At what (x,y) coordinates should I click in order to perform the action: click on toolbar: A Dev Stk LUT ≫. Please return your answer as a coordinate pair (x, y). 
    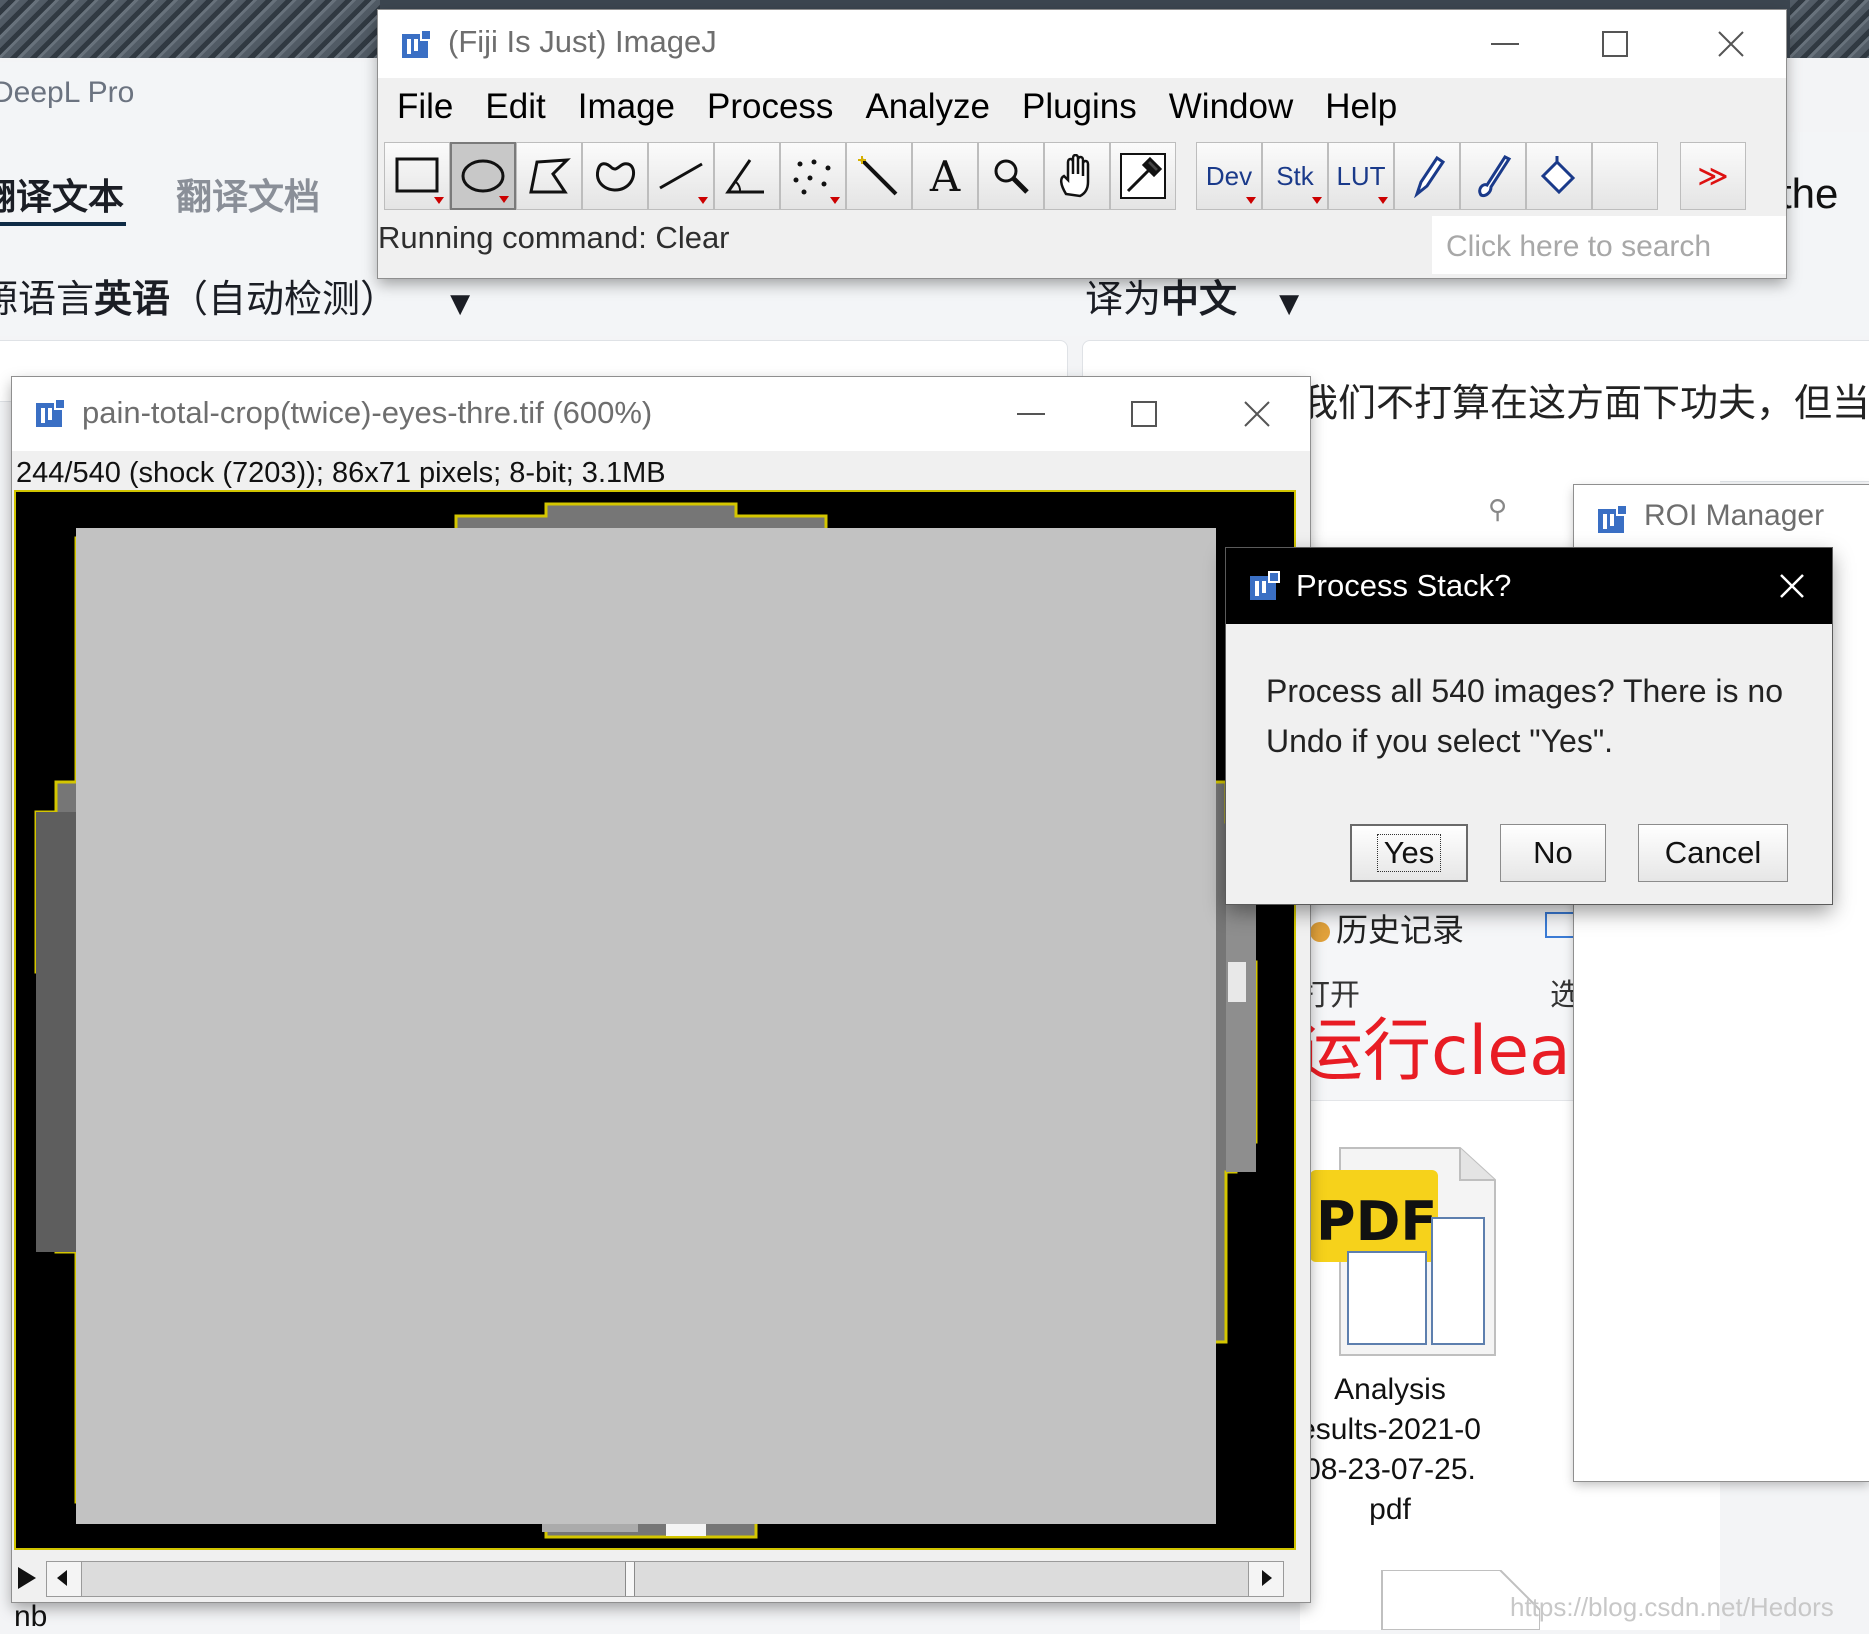
    Looking at the image, I should click on (1081, 178).